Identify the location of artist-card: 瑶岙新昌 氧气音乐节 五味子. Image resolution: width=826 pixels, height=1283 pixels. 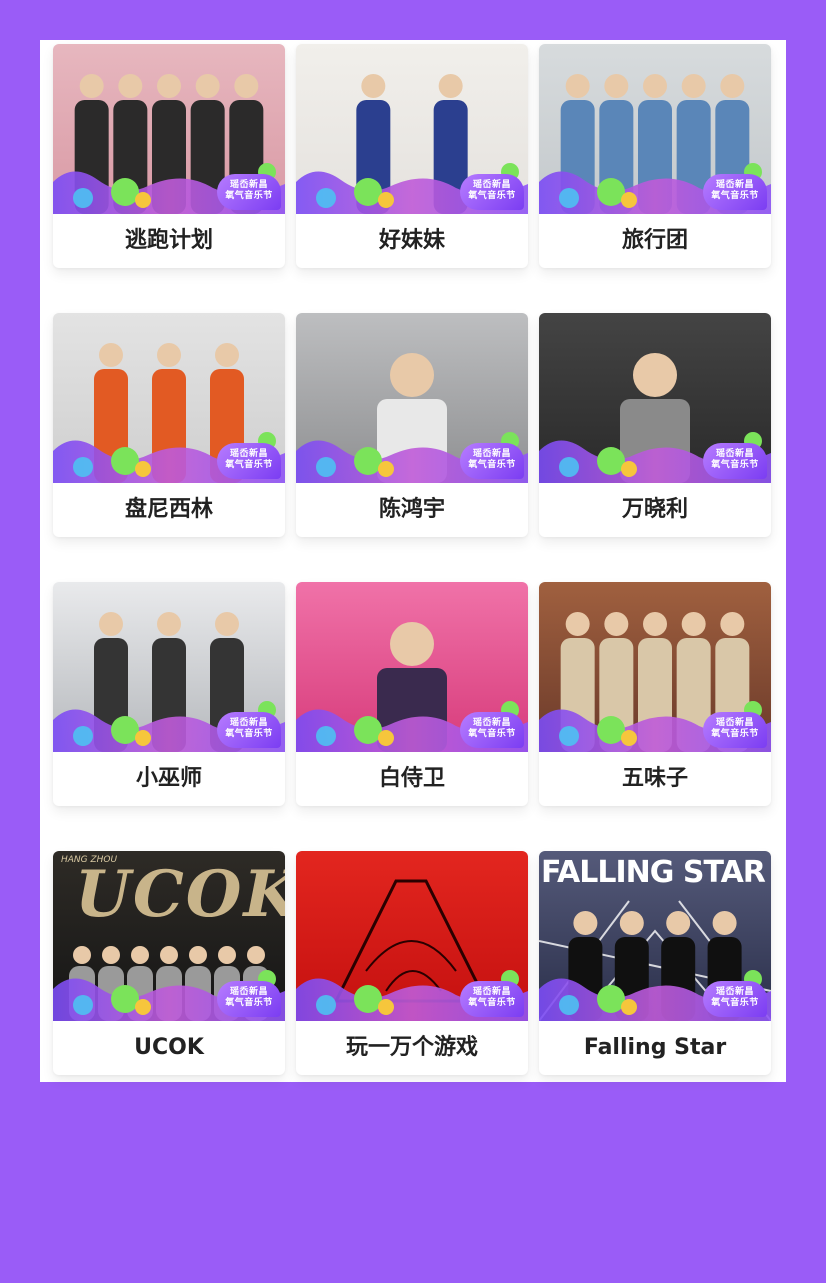
(655, 694).